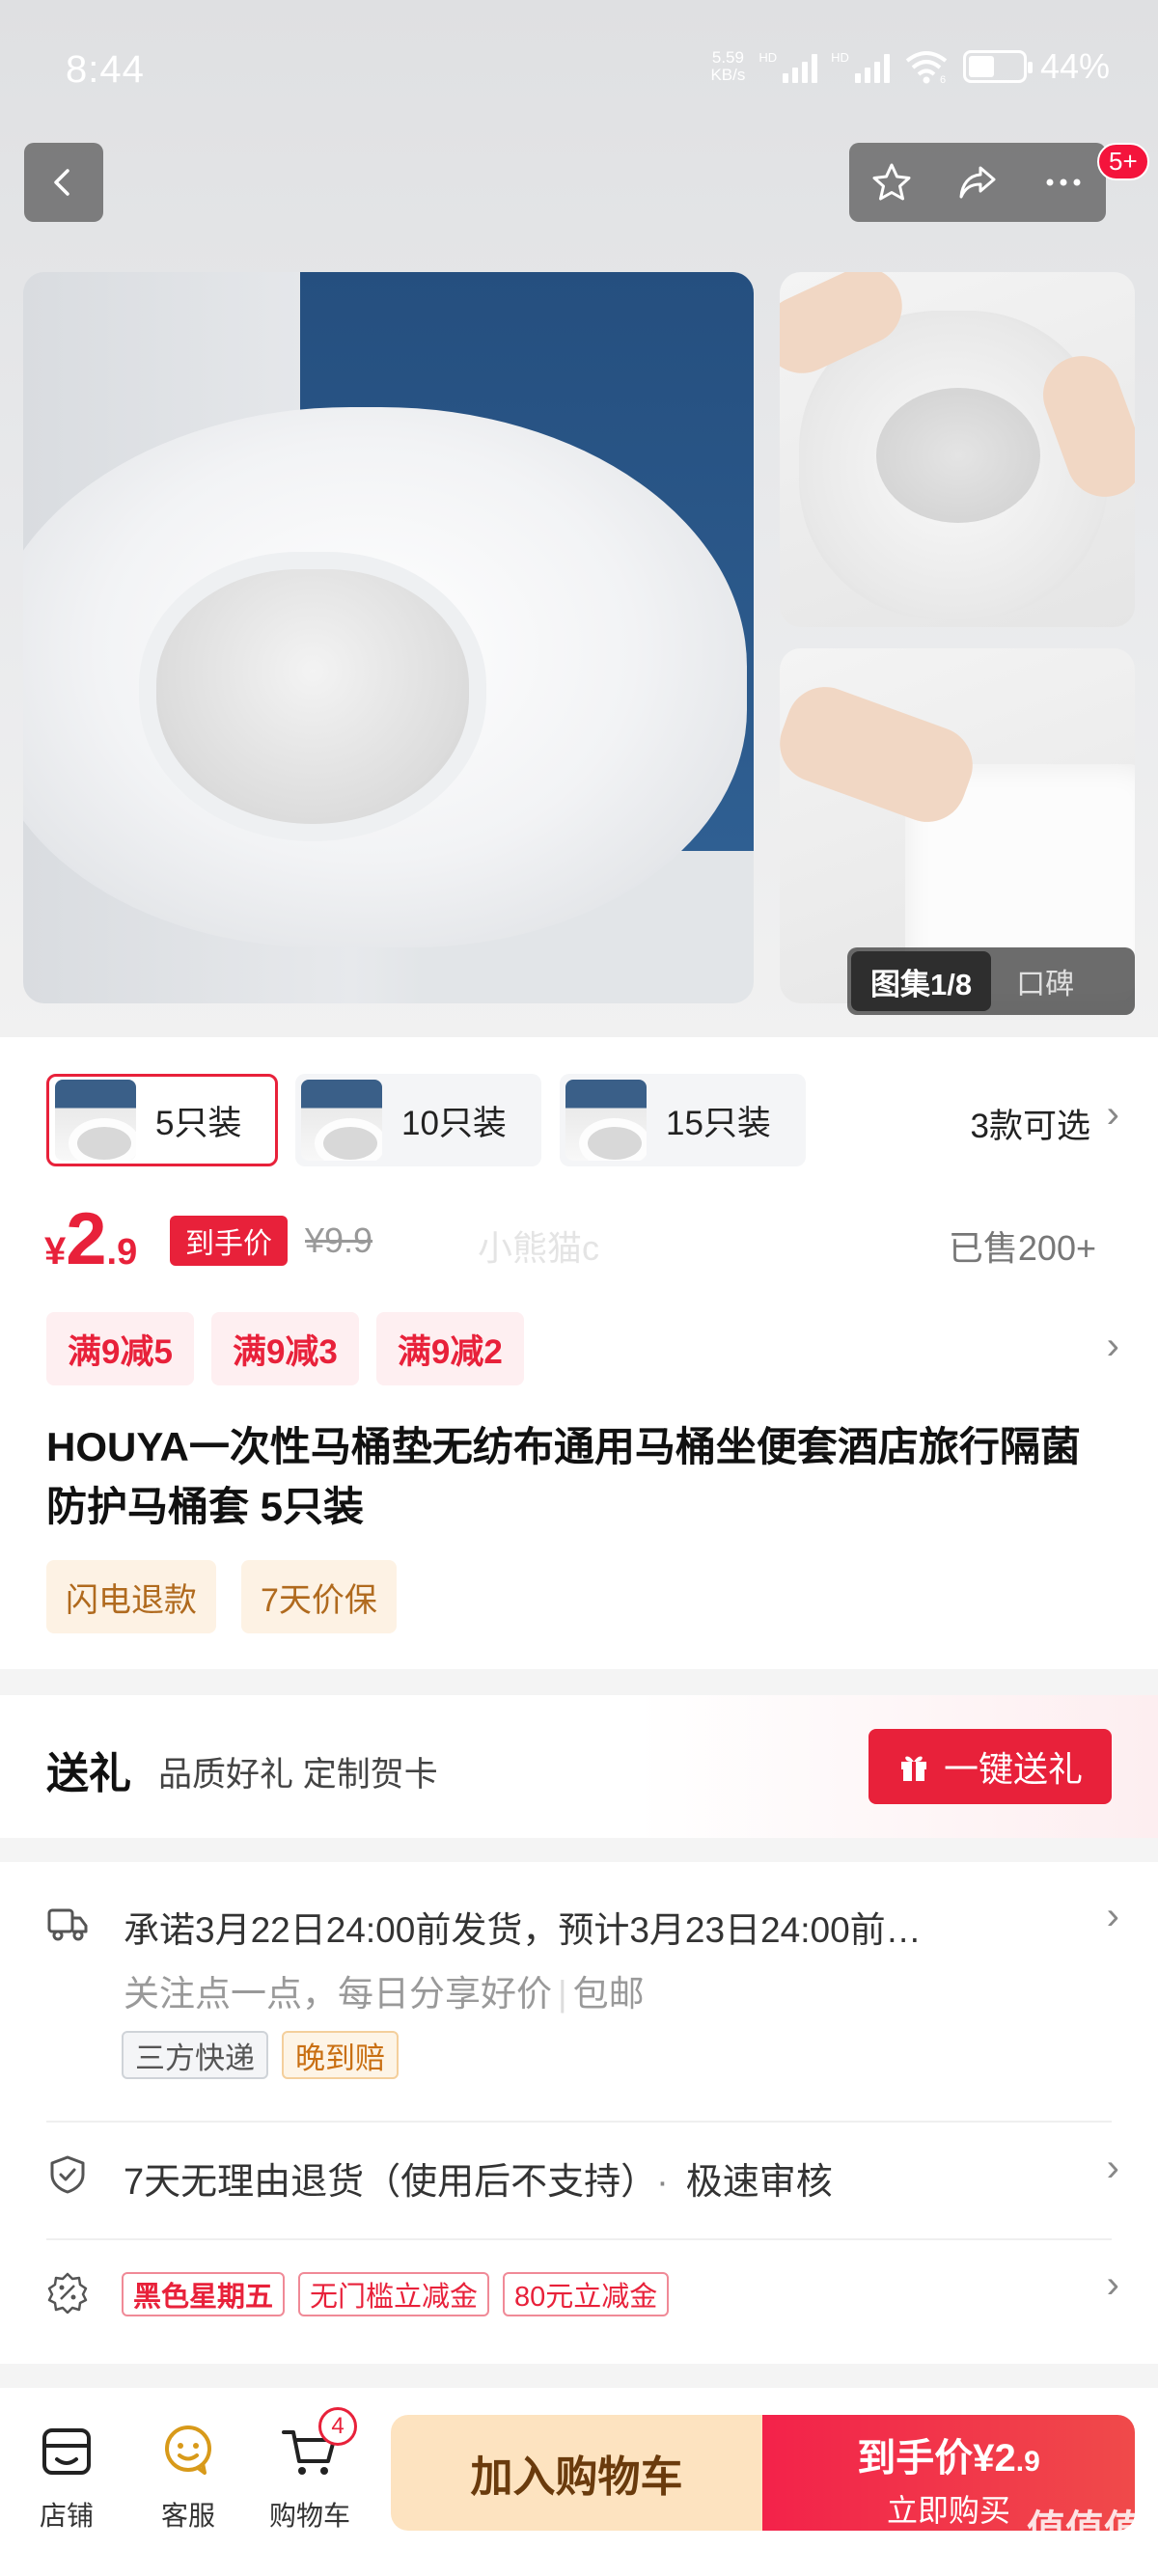 Image resolution: width=1158 pixels, height=2576 pixels. Describe the element at coordinates (683, 1120) in the screenshot. I see `sku-option-15: 15只装` at that location.